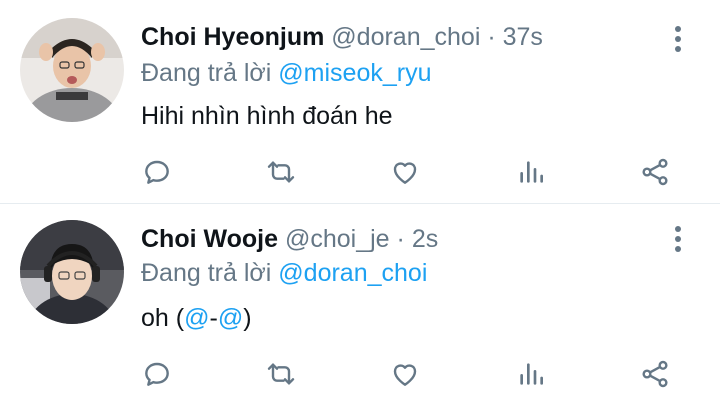 This screenshot has height=406, width=720. I want to click on analytics-icon, so click(531, 374).